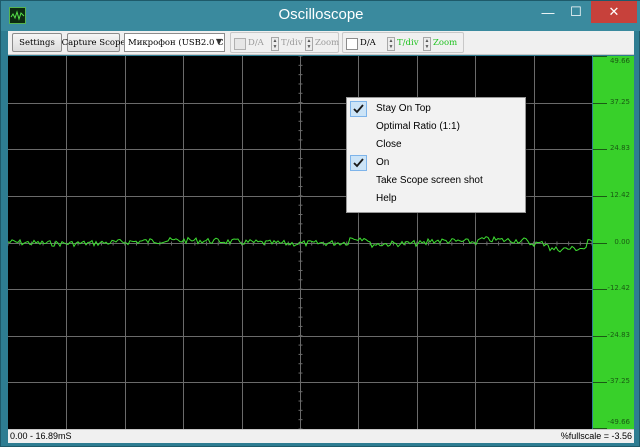 This screenshot has height=447, width=640. Describe the element at coordinates (619, 61) in the screenshot. I see `scale-tick-label: 49.66` at that location.